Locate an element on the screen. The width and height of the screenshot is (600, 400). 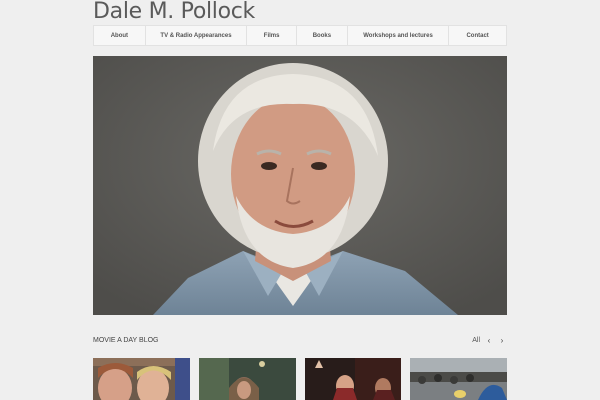
nav-item-tv-radio: TV & Radio Appearances is located at coordinates (197, 35).